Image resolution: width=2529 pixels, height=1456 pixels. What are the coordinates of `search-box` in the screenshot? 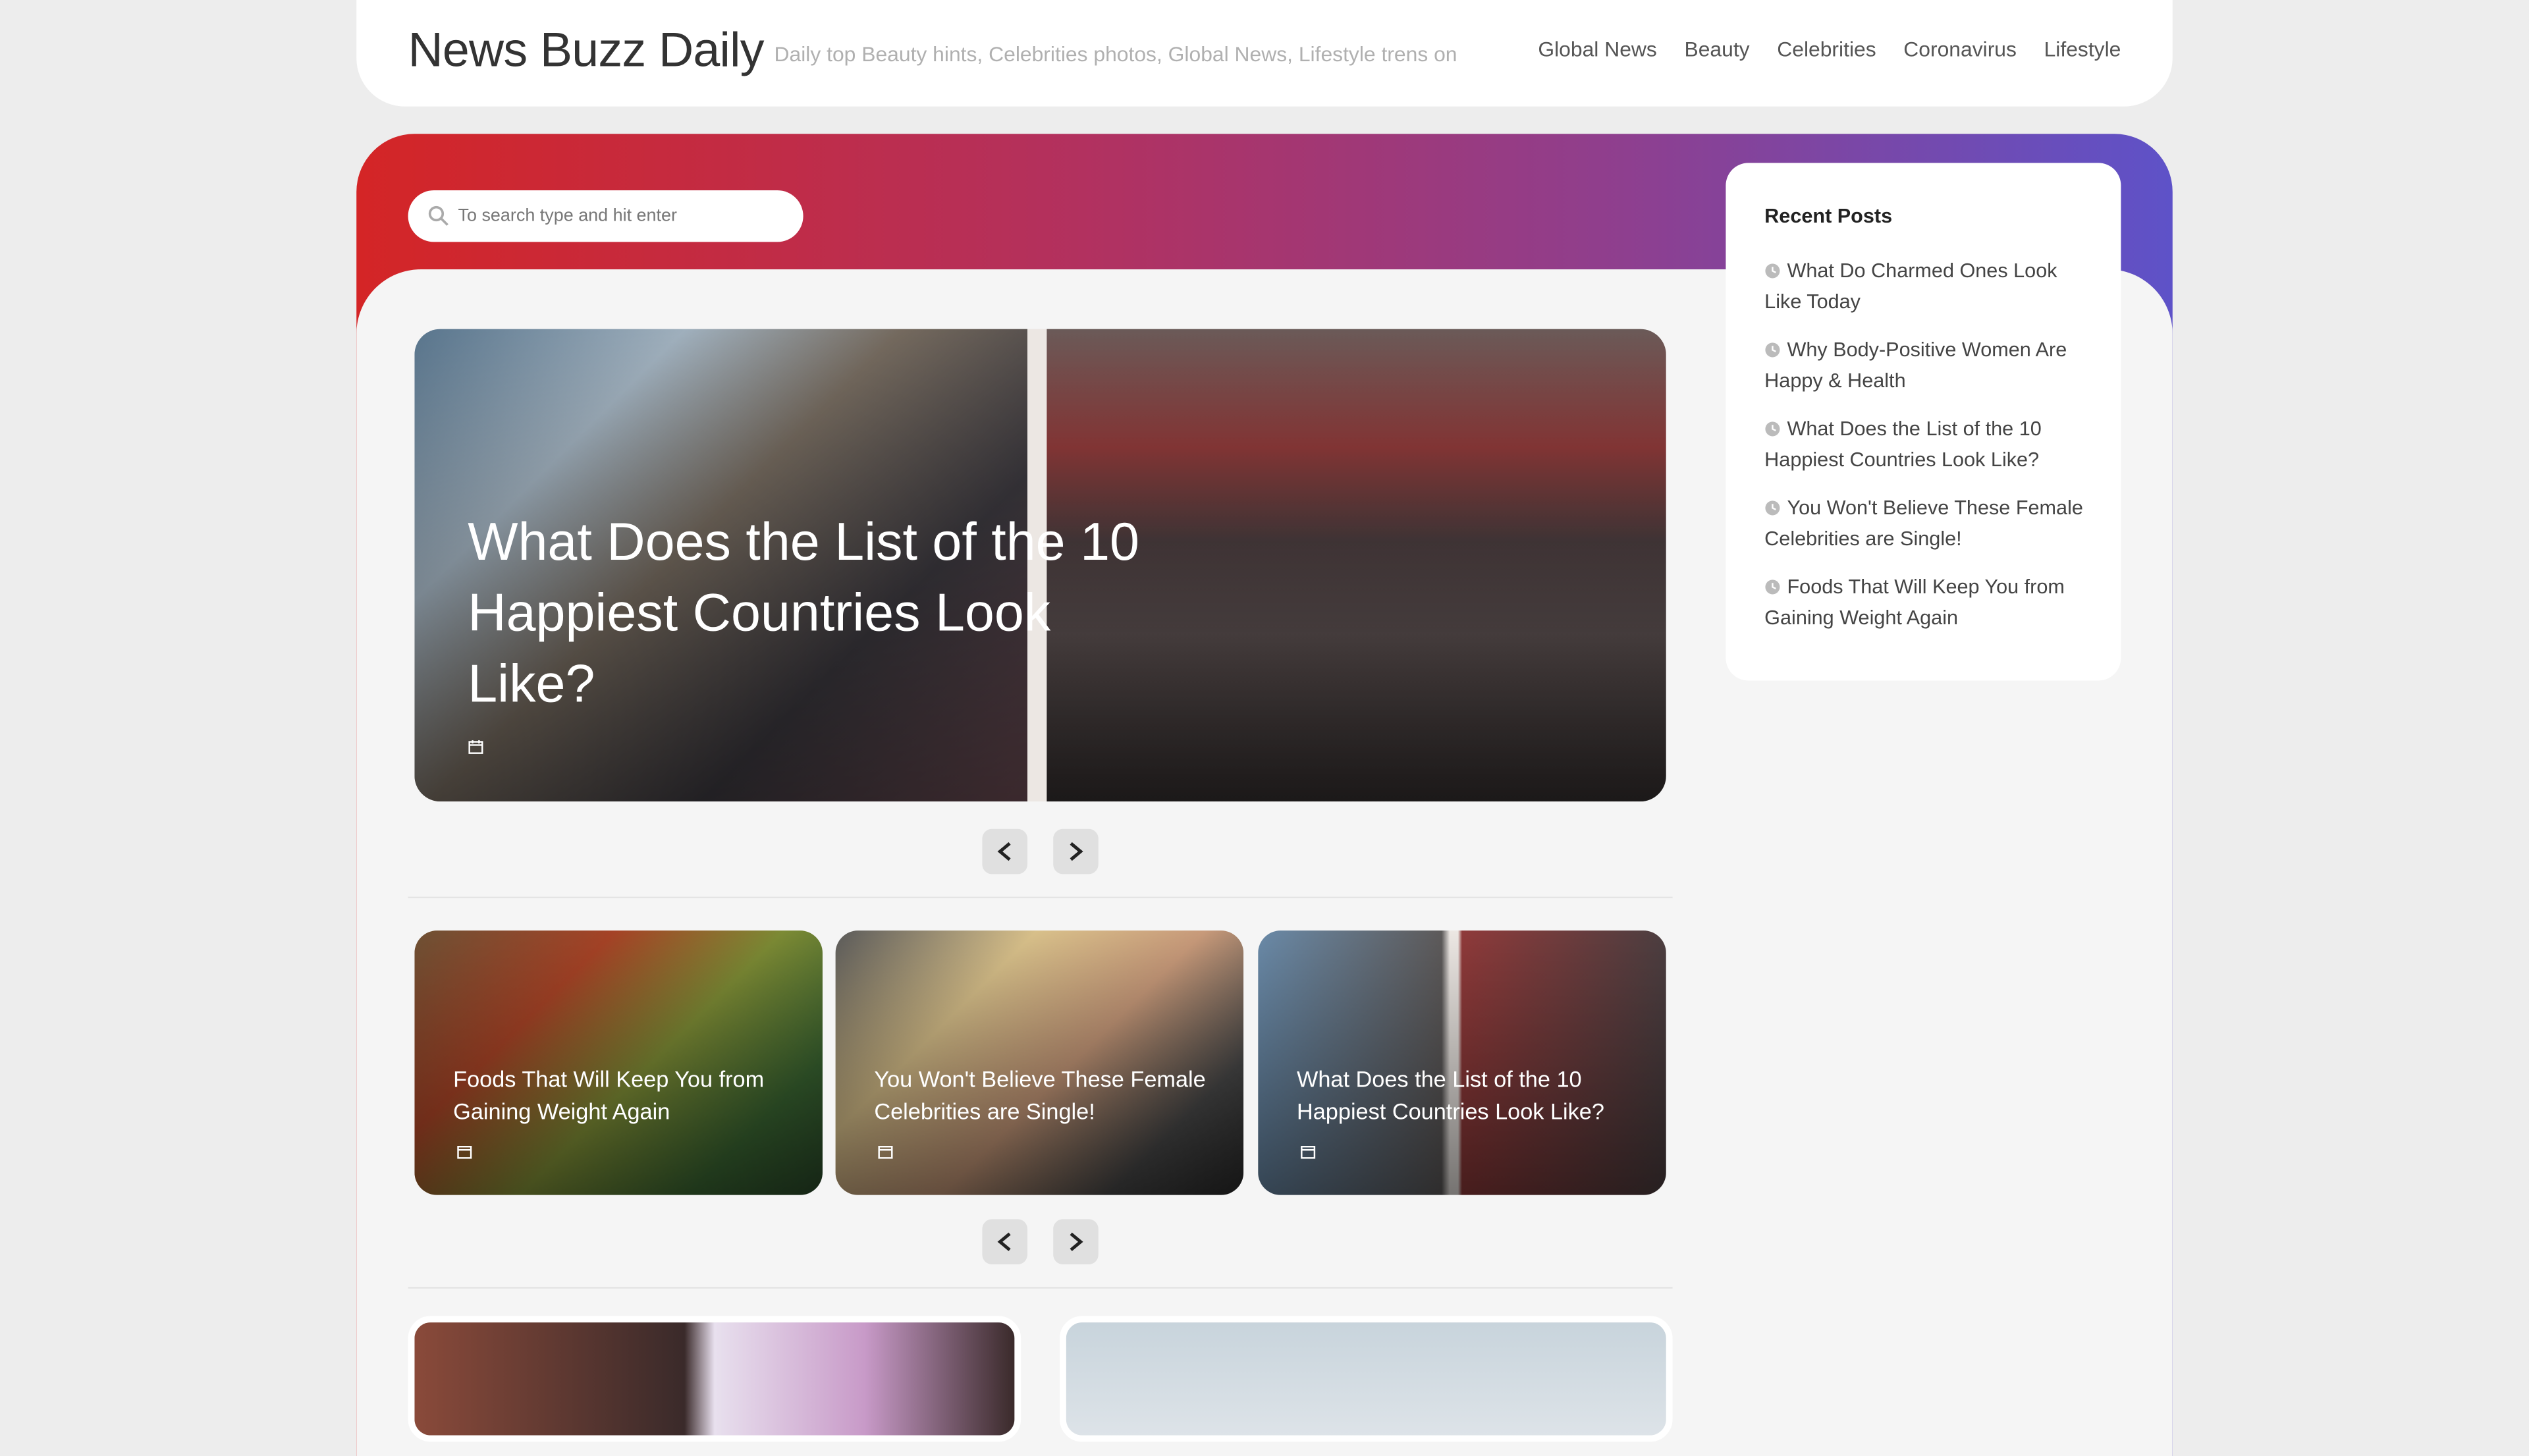 It's located at (605, 216).